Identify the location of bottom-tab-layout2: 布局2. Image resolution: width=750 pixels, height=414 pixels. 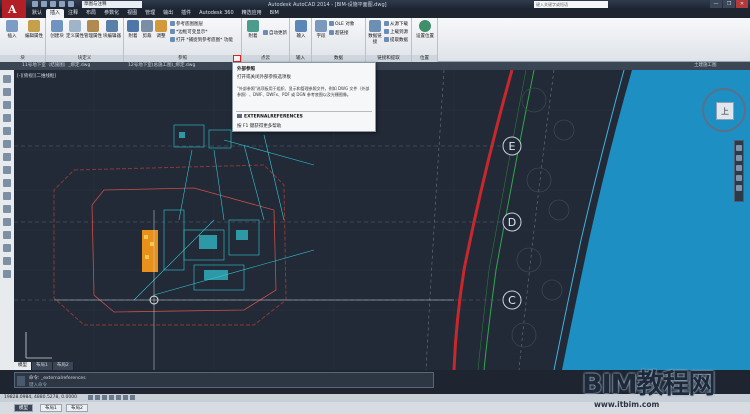
(77, 408).